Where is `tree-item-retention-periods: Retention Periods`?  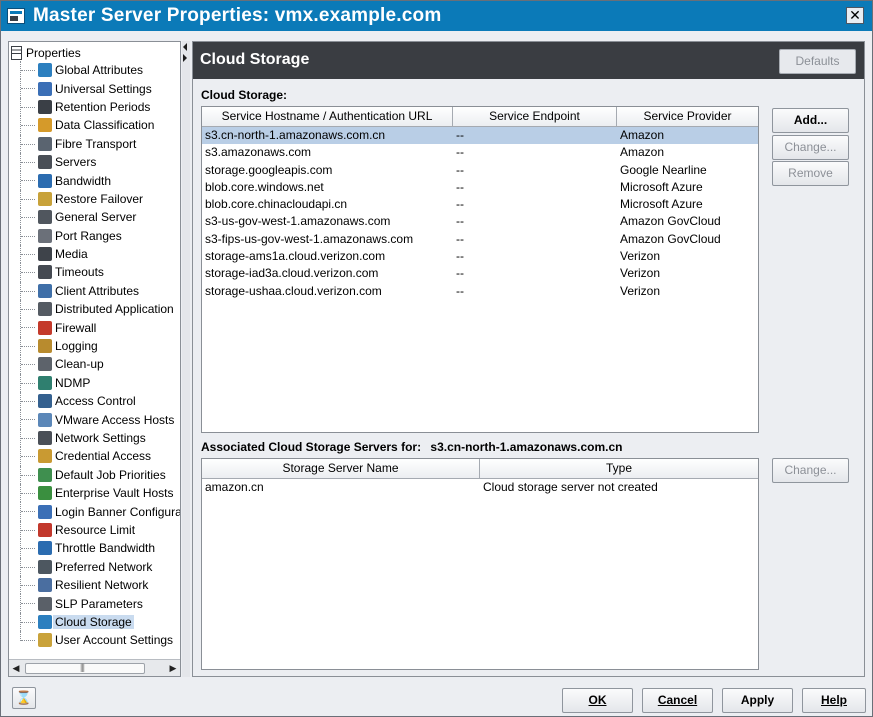 tree-item-retention-periods: Retention Periods is located at coordinates (94, 107).